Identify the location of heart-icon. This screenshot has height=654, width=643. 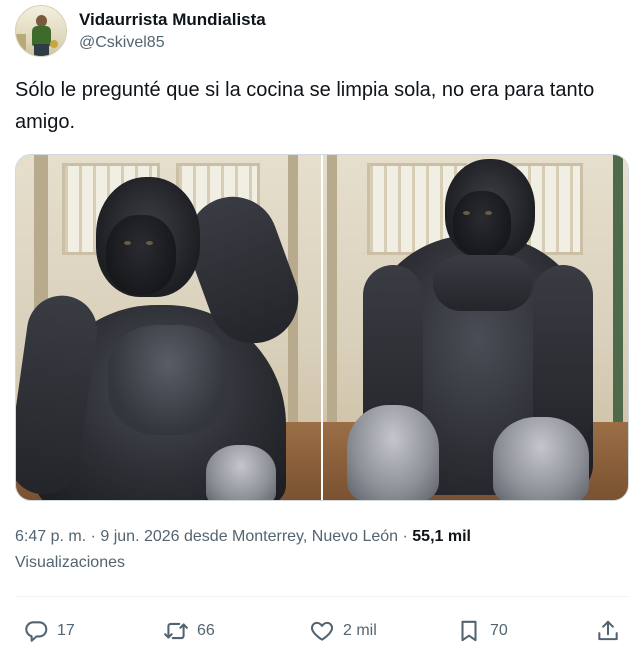
(322, 631).